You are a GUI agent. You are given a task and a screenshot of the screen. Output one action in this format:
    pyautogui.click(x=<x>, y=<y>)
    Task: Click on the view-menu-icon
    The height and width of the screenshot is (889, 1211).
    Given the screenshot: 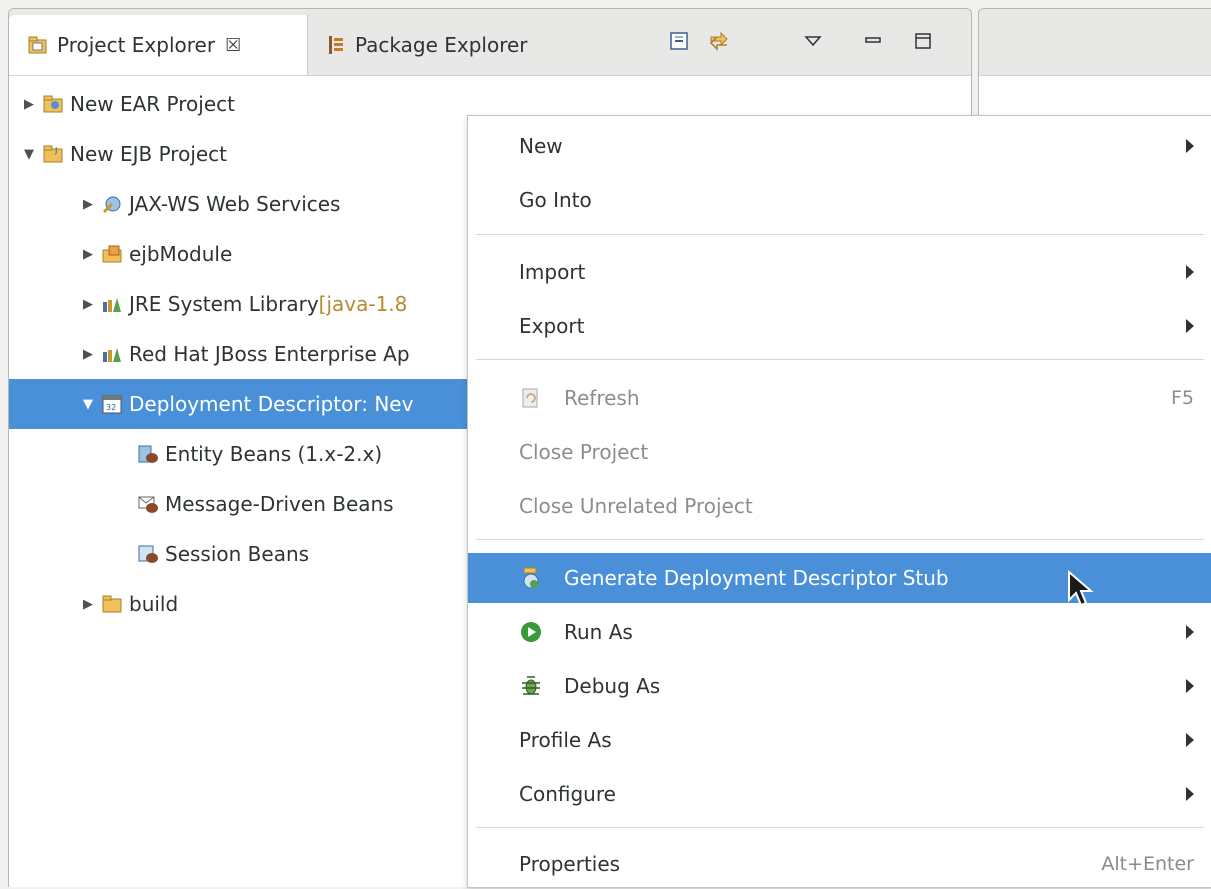 What is the action you would take?
    pyautogui.click(x=813, y=41)
    